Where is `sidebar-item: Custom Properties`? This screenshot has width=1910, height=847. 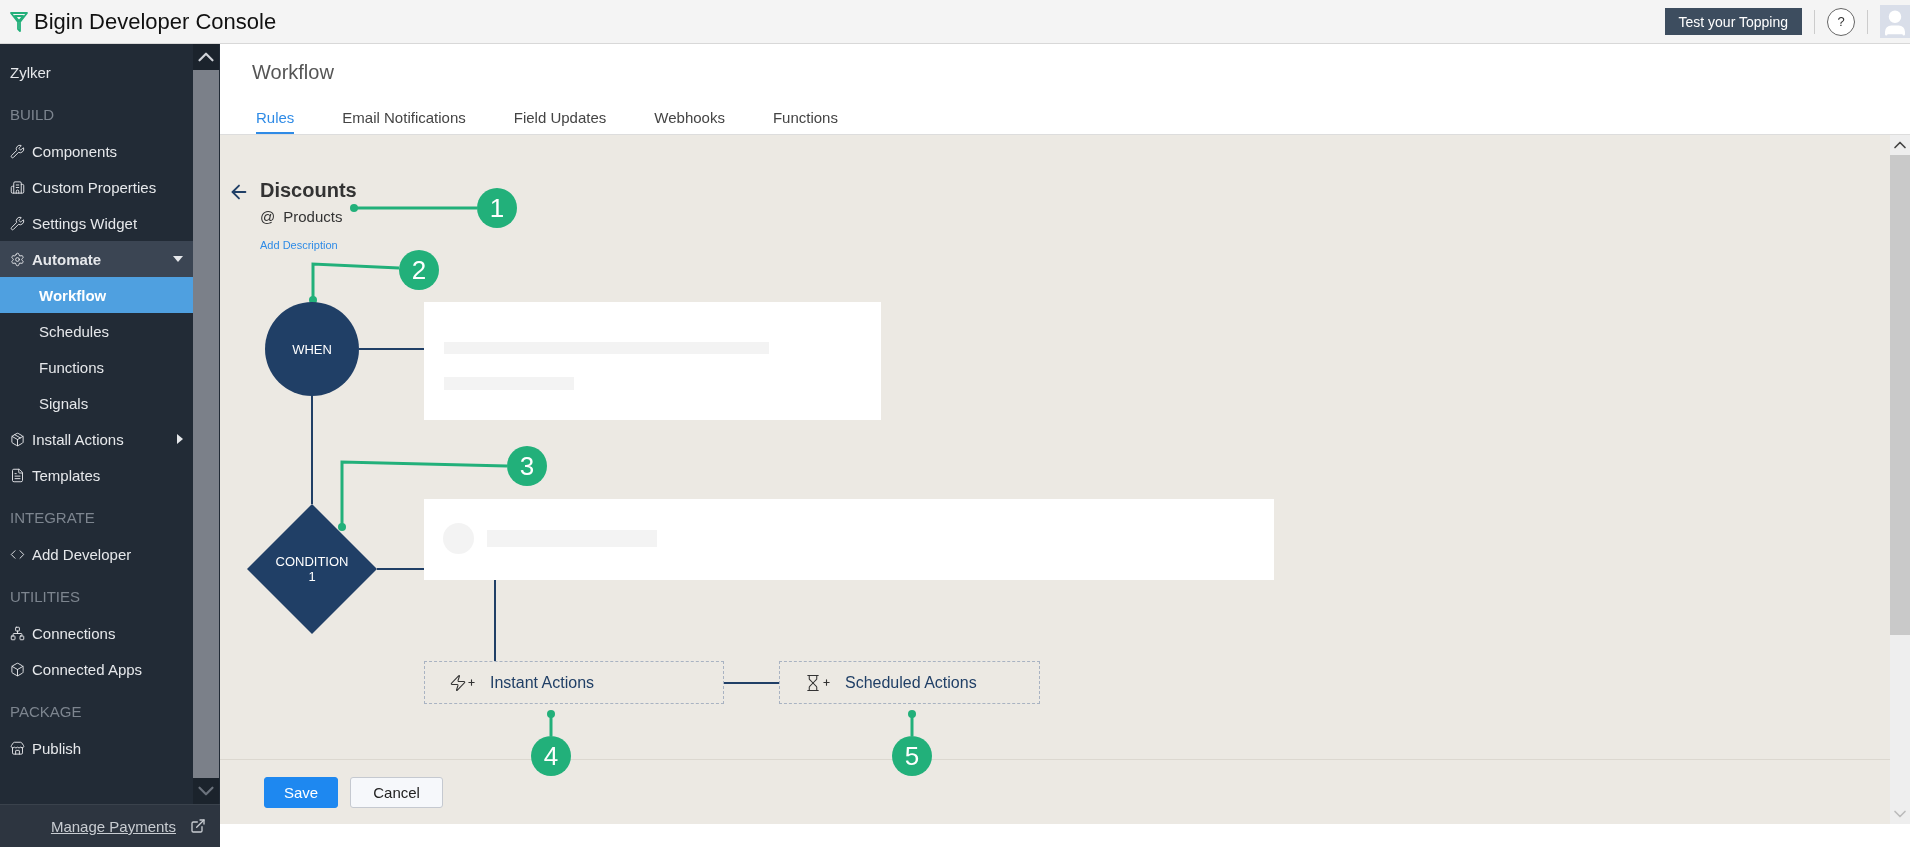 sidebar-item: Custom Properties is located at coordinates (96, 187).